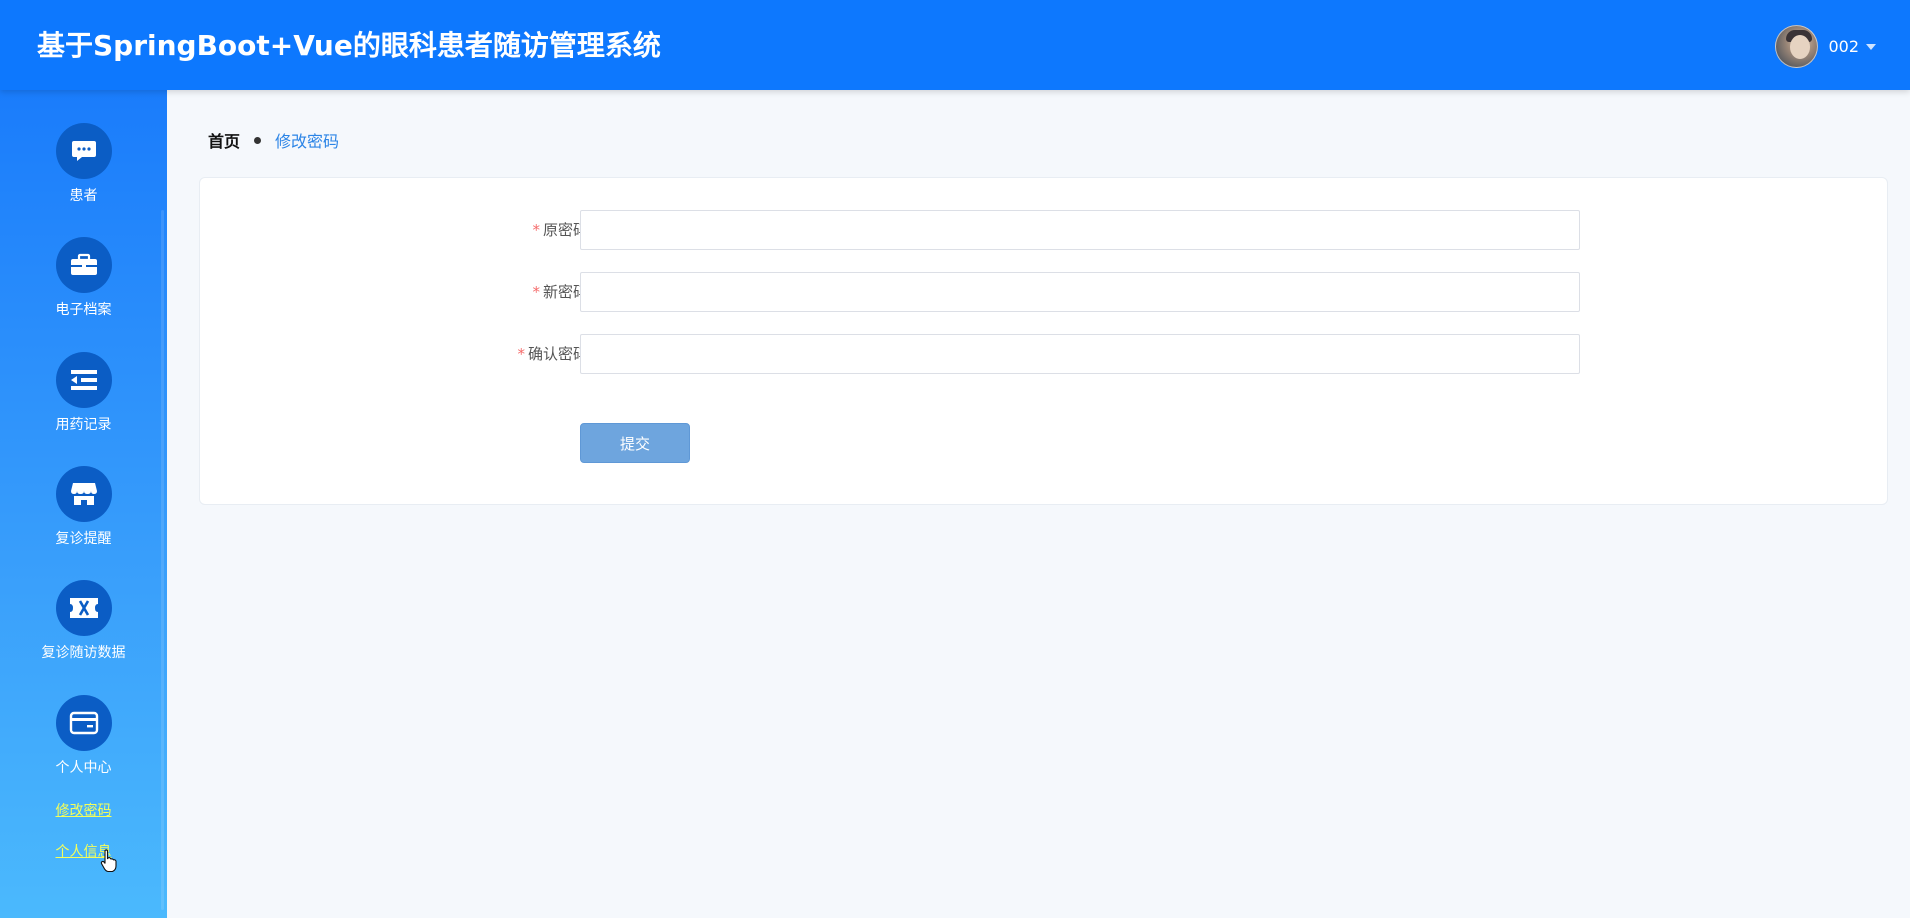  I want to click on sidebar: 患者 电子档案 用药记录 复诊提醒 复诊随访数据 个人中心 修改密码 个人信息, so click(83, 504).